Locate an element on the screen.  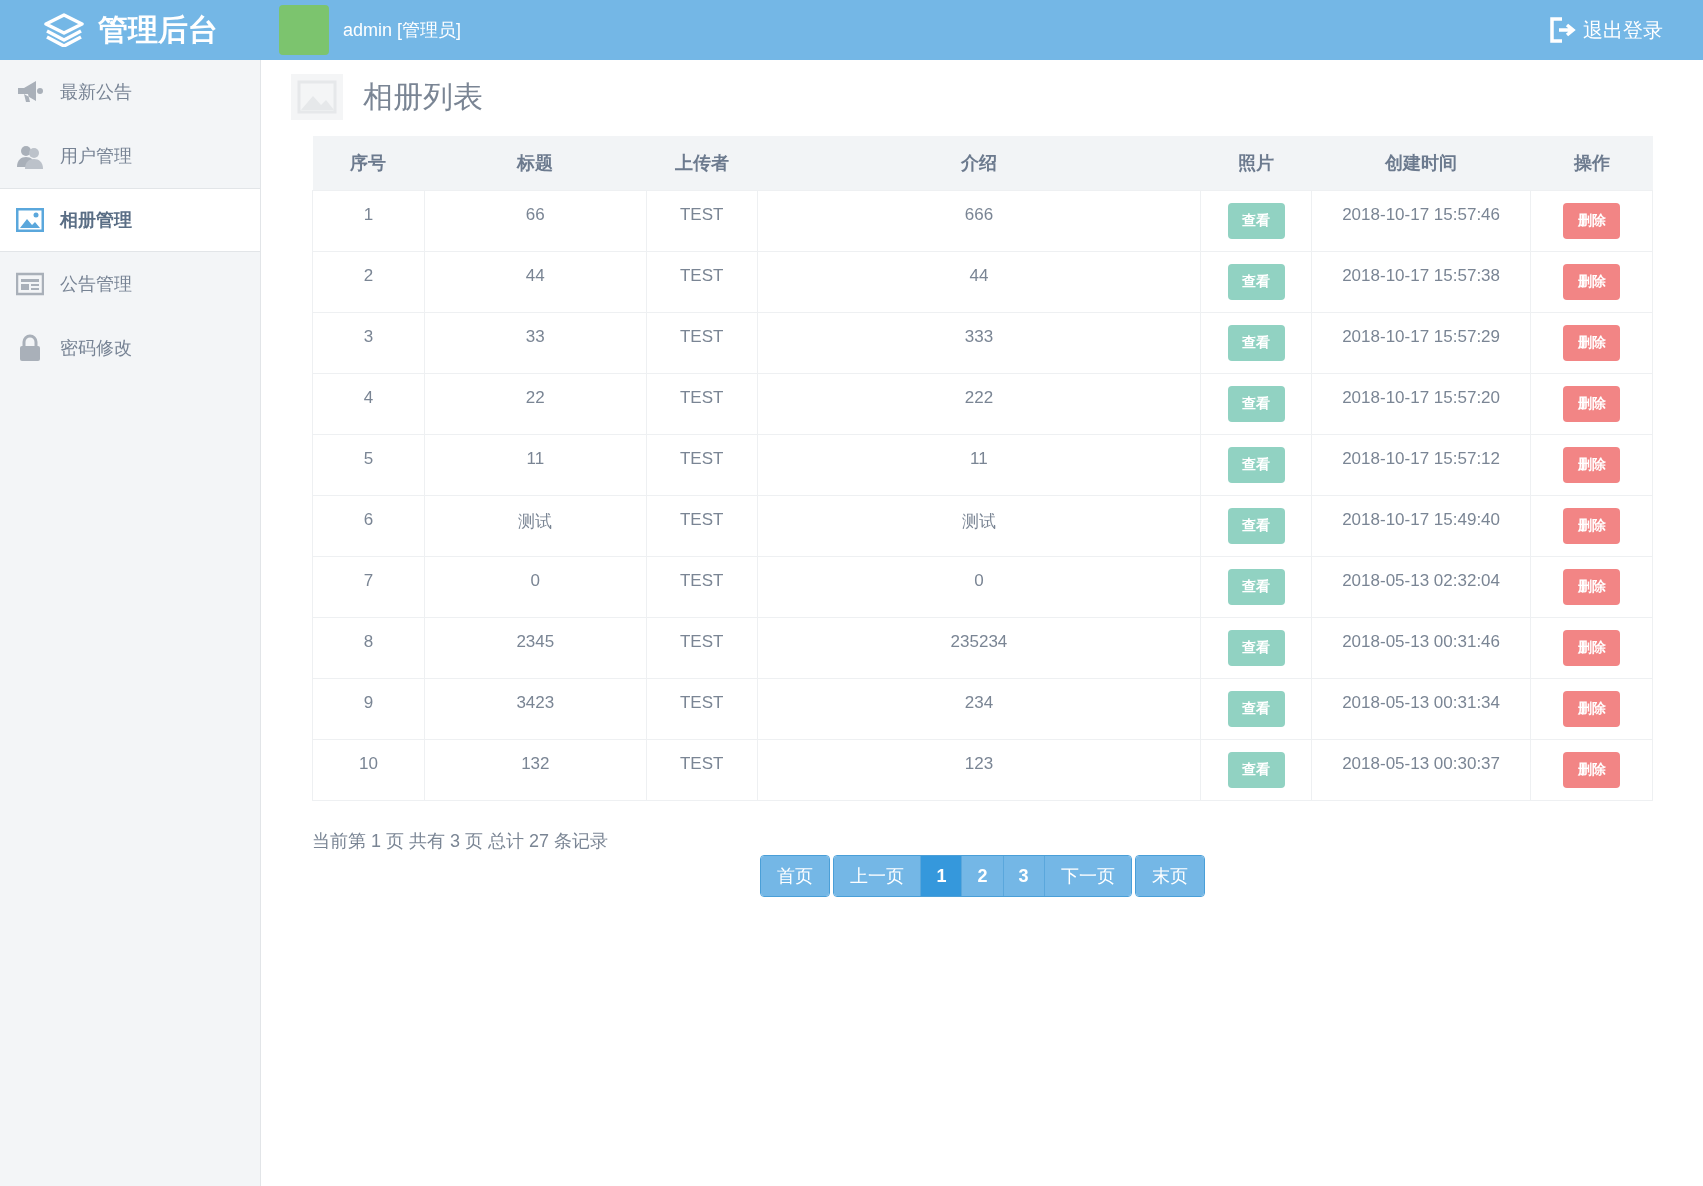
page-summary: 当前第 1 页 共有 3 页 总计 27 条记录 is located at coordinates (461, 841).